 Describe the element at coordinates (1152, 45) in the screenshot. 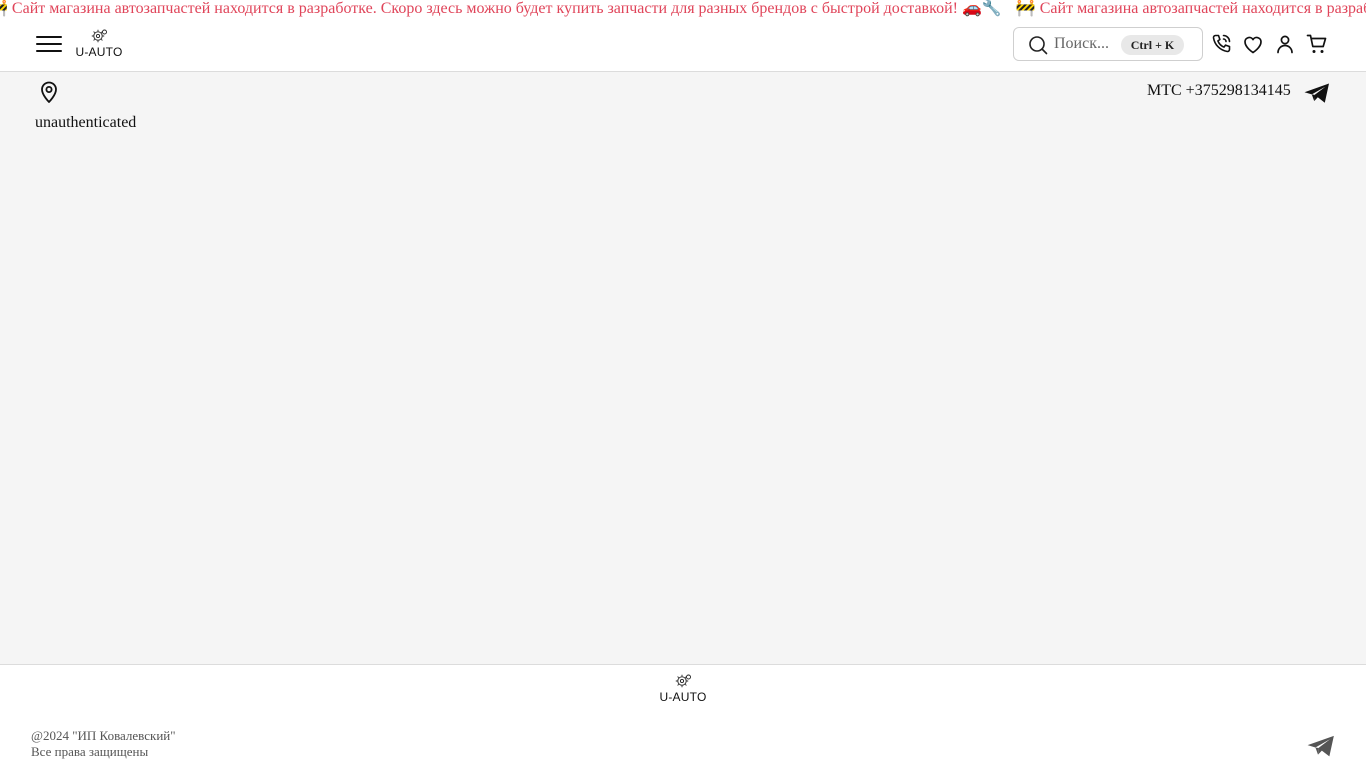

I see `search-shortcut-badge: Ctrl + K` at that location.